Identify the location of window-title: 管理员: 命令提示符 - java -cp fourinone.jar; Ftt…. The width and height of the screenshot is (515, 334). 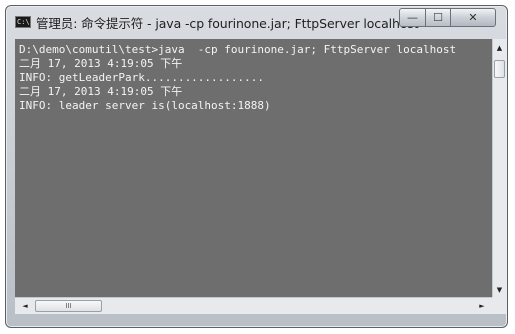
(227, 23).